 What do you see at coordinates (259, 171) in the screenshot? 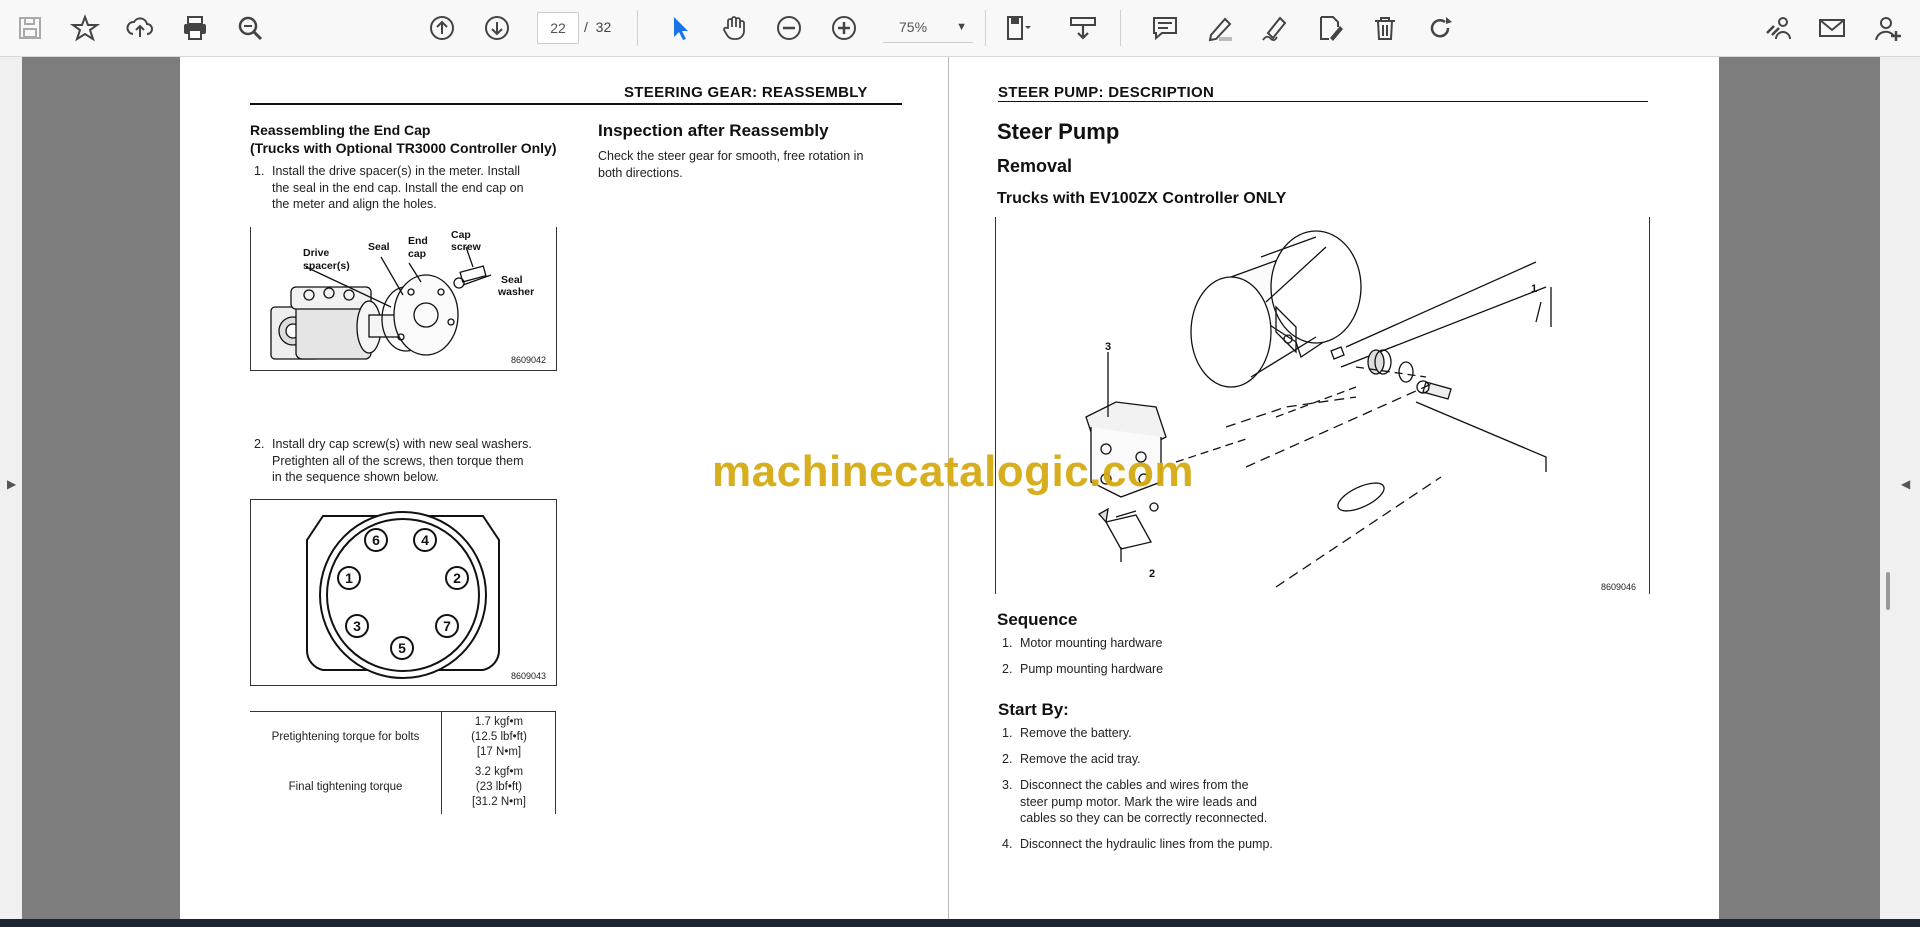
I see `step-number: 1.` at bounding box center [259, 171].